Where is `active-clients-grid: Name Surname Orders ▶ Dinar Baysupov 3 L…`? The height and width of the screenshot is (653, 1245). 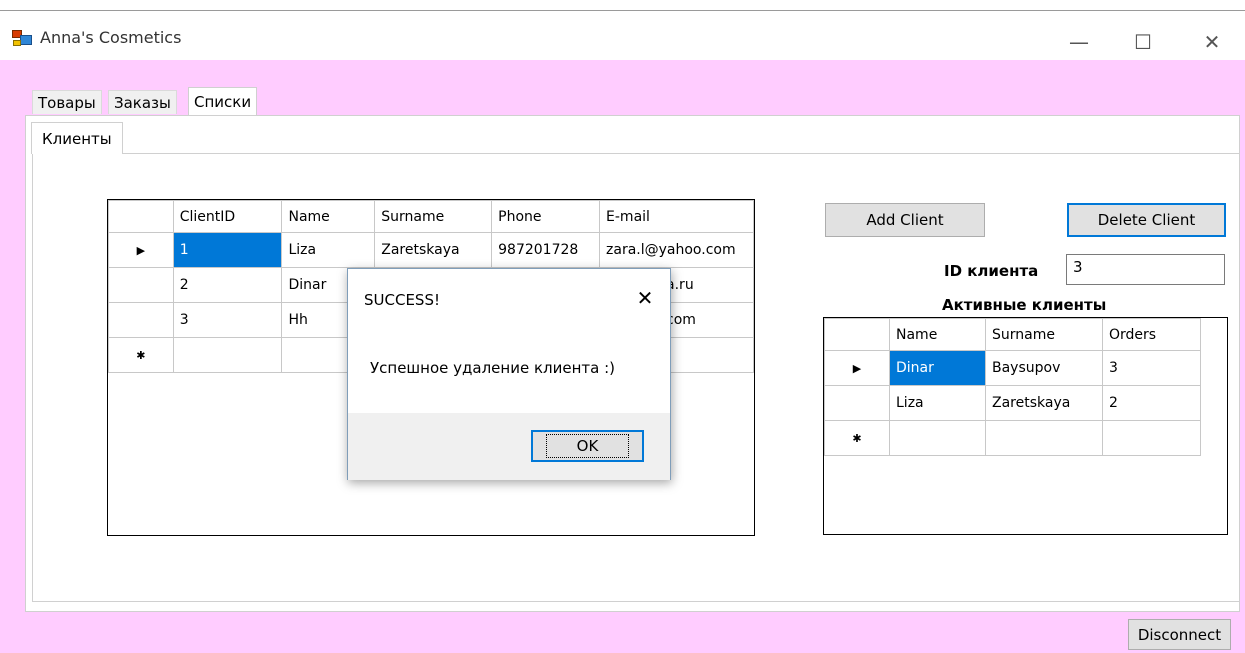
active-clients-grid: Name Surname Orders ▶ Dinar Baysupov 3 L… is located at coordinates (1025, 426).